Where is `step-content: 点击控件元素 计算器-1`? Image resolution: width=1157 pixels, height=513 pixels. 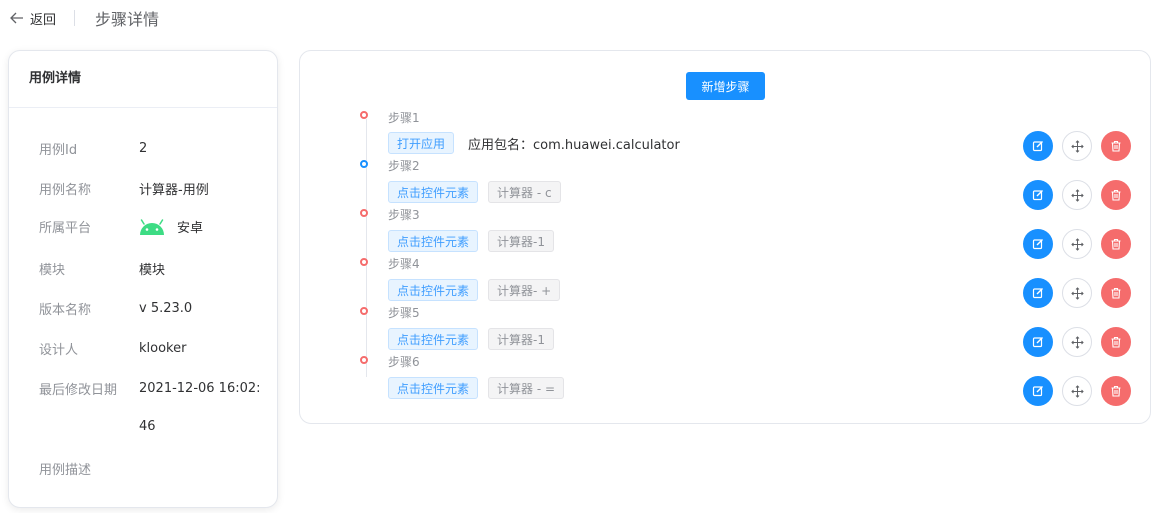
step-content: 点击控件元素 计算器-1 is located at coordinates (471, 241).